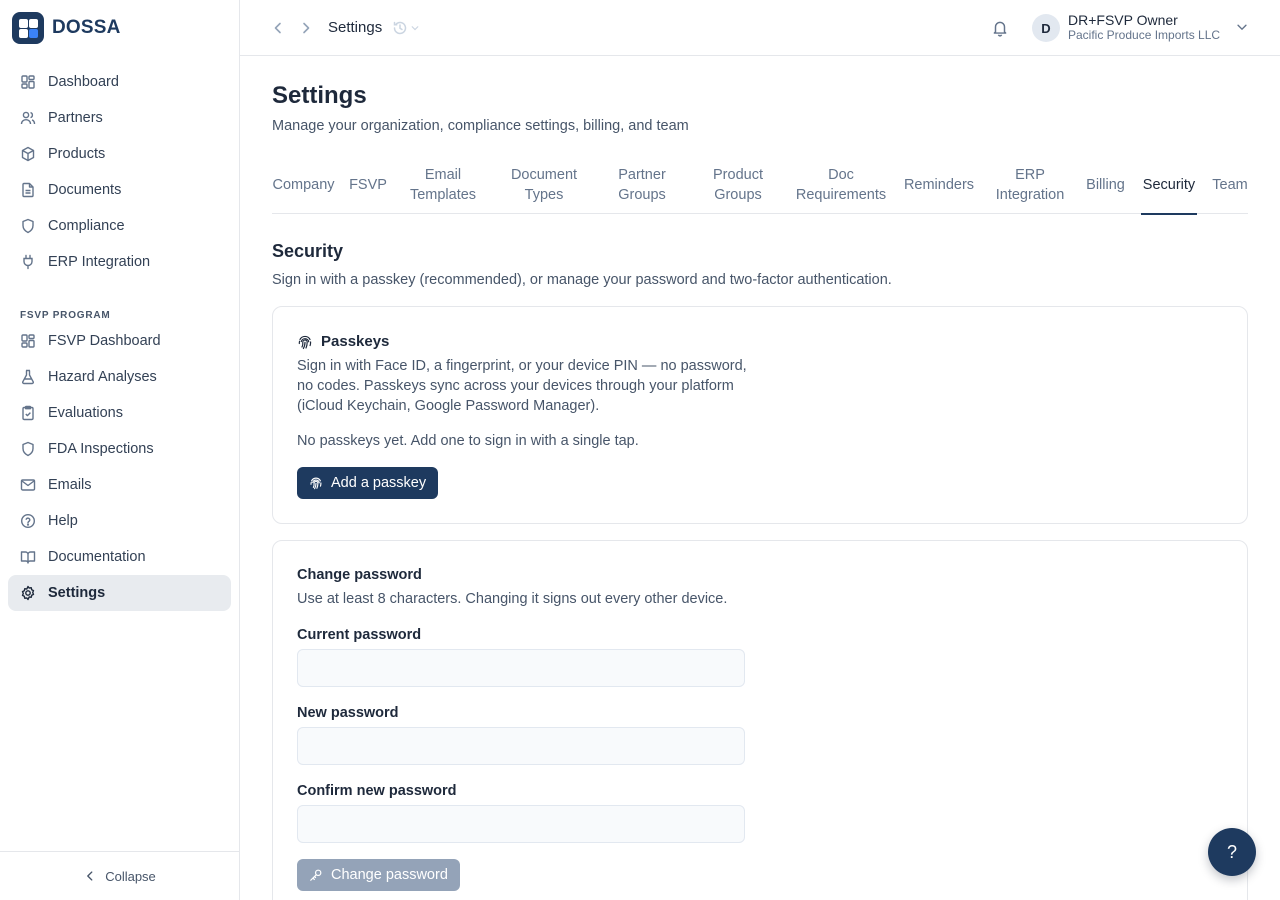  What do you see at coordinates (377, 791) in the screenshot?
I see `confirm-password-label: Confirm new password` at bounding box center [377, 791].